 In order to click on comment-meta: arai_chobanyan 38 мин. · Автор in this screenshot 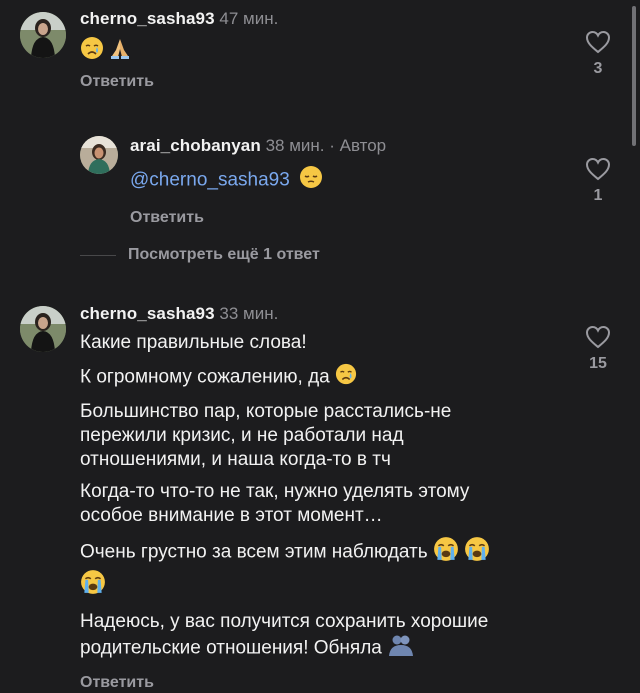, I will do `click(258, 146)`.